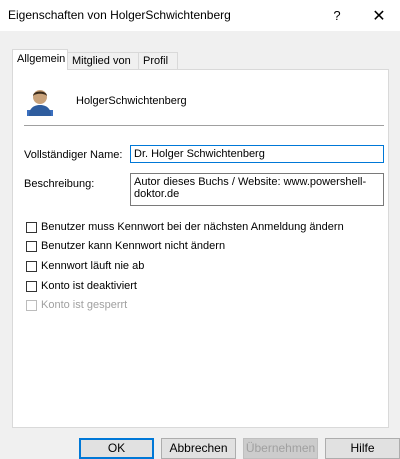 The width and height of the screenshot is (400, 459). I want to click on user-account-icon, so click(40, 103).